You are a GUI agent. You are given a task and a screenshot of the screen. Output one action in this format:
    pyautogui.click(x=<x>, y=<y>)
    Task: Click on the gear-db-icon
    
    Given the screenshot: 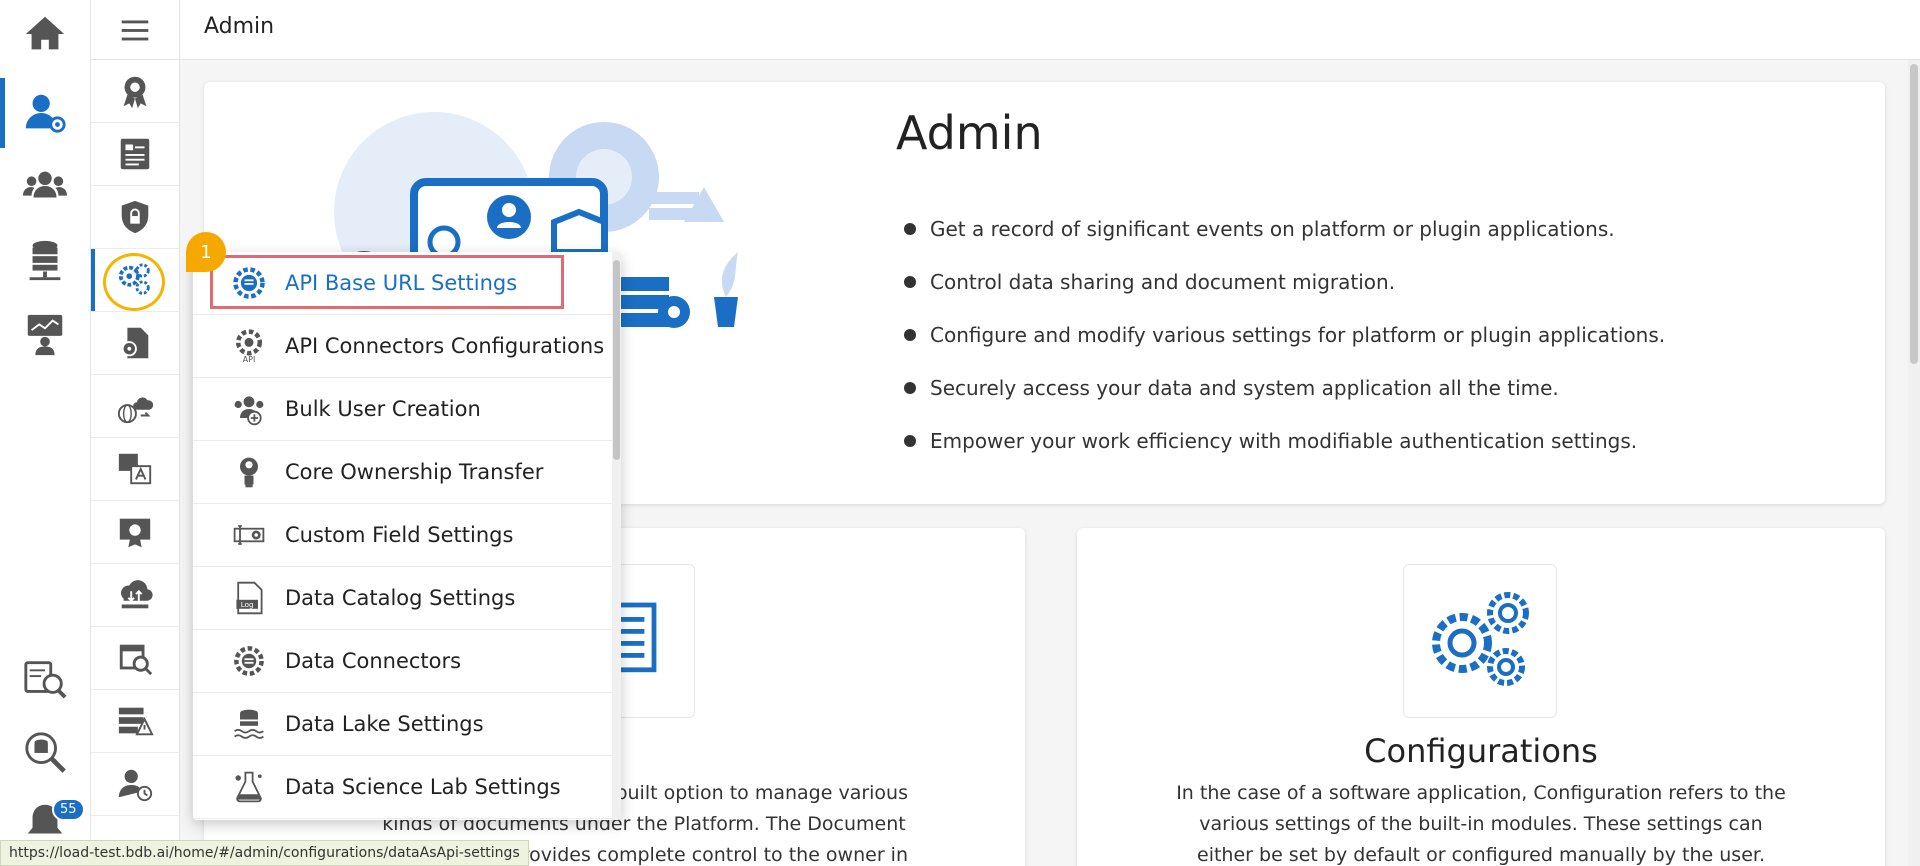 What is the action you would take?
    pyautogui.click(x=249, y=661)
    